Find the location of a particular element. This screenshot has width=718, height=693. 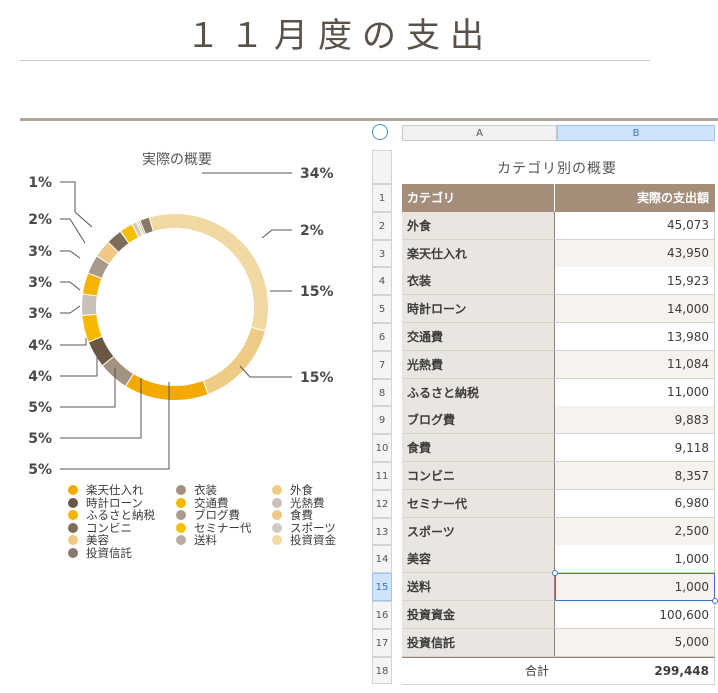

category-cell: ブログ費 is located at coordinates (478, 420).